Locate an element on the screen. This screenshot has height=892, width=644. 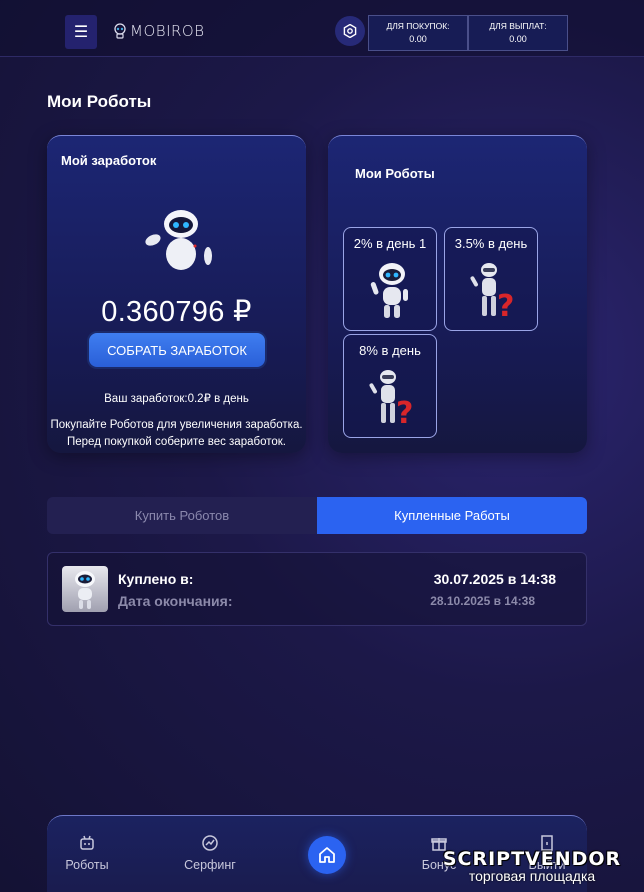
hamburger-icon: ☰ is located at coordinates (81, 32).